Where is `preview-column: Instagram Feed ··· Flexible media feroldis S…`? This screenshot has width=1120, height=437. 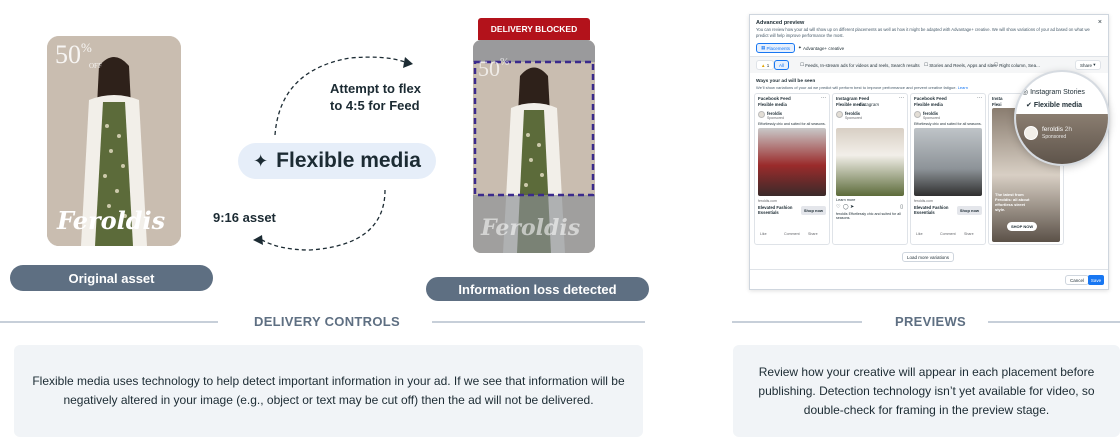 preview-column: Instagram Feed ··· Flexible media feroldis S… is located at coordinates (870, 169).